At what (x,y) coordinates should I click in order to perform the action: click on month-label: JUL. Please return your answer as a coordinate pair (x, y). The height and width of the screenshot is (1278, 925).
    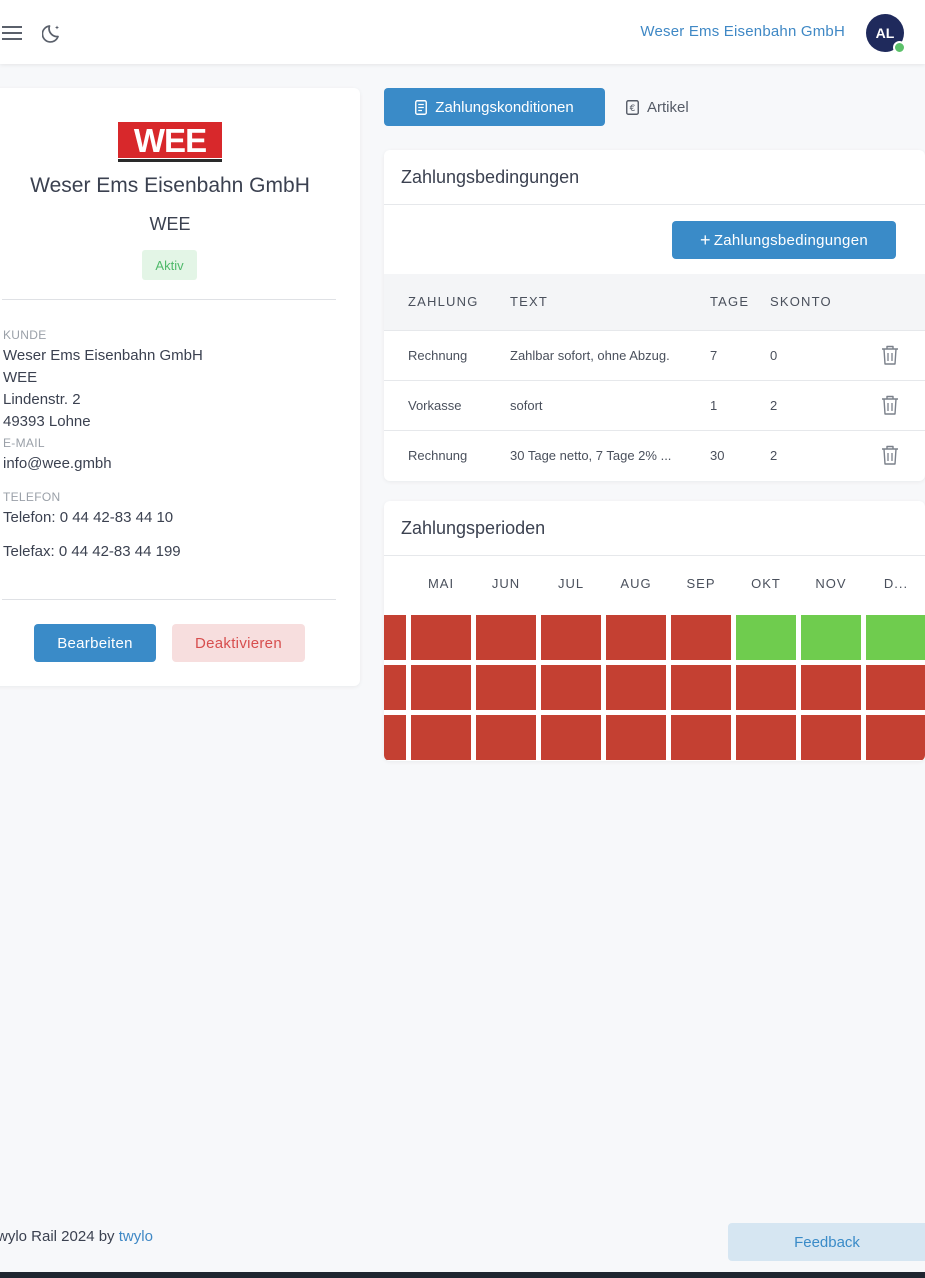
    Looking at the image, I should click on (571, 583).